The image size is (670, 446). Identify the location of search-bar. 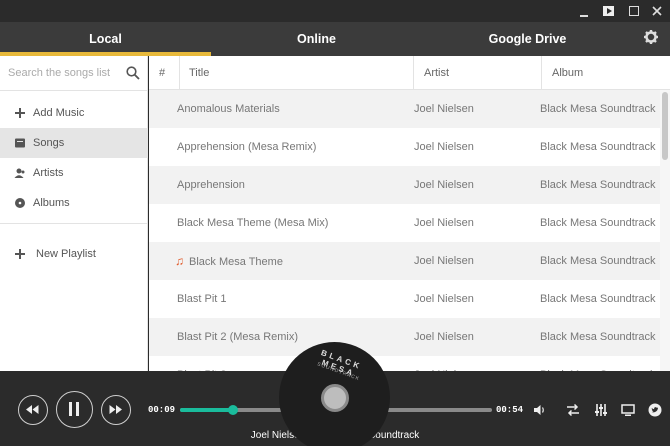
(74, 73).